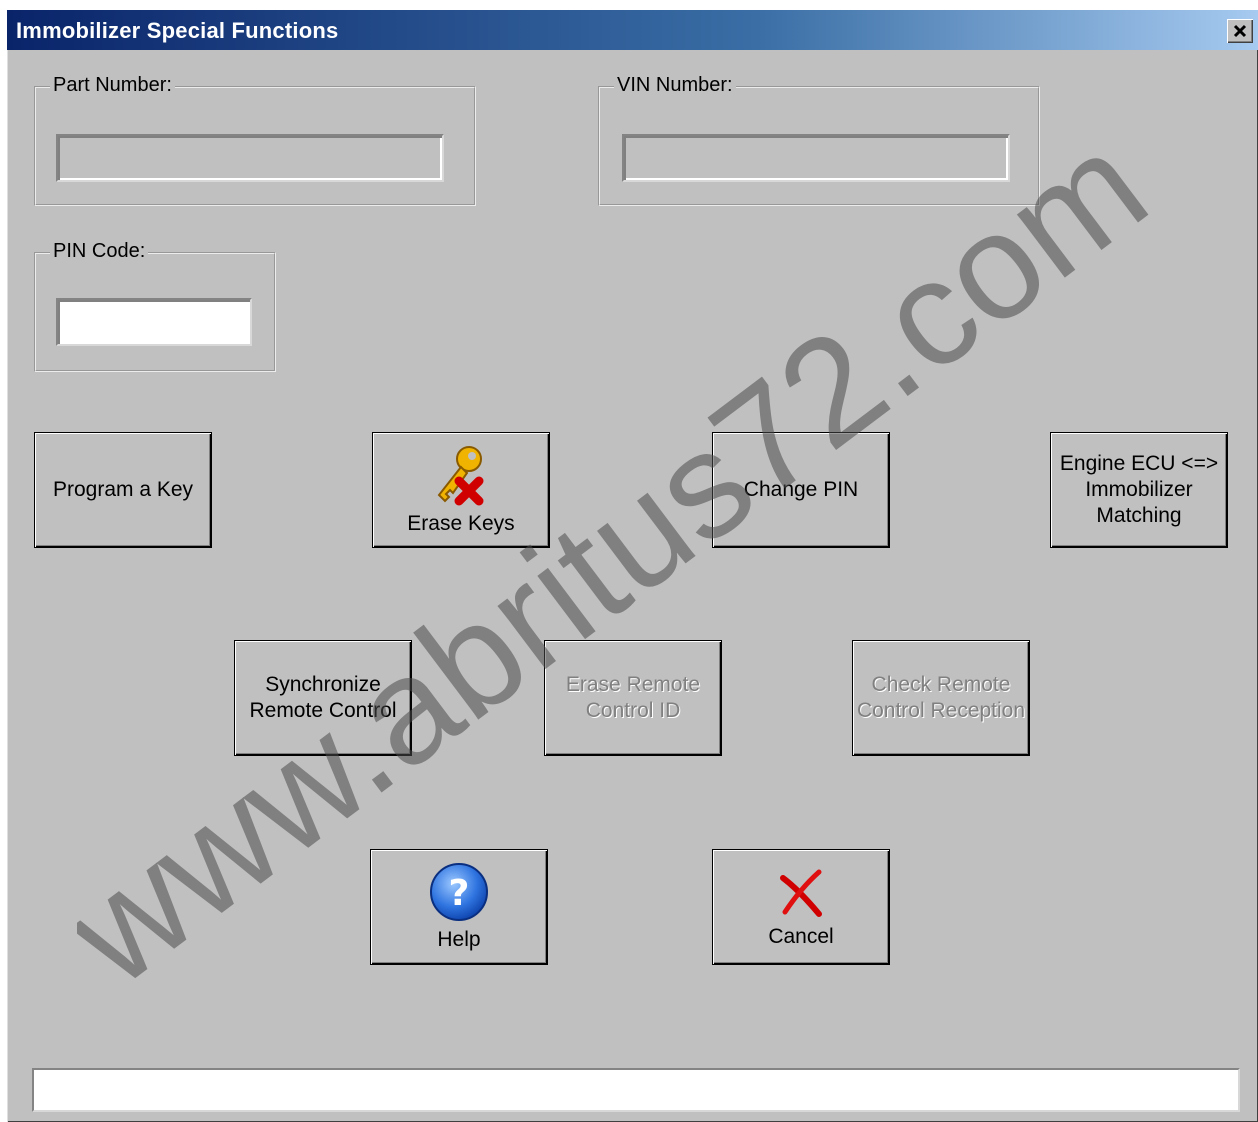 Image resolution: width=1258 pixels, height=1122 pixels. I want to click on key-erase-icon, so click(460, 476).